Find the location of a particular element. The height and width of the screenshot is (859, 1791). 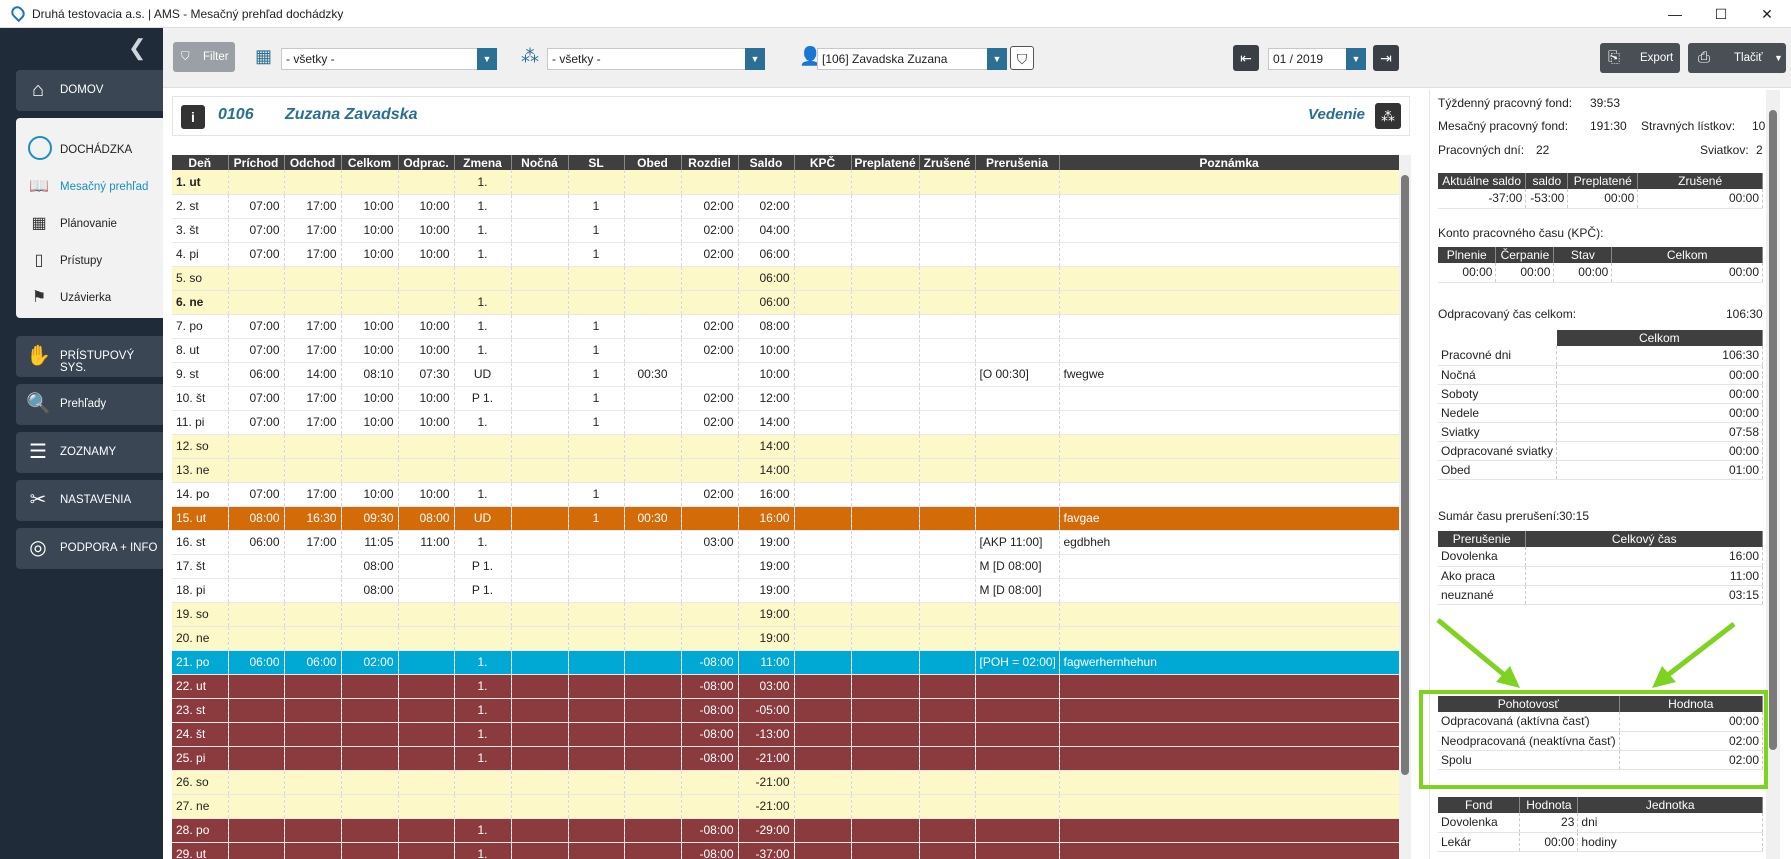

day-row: 17. št 08:00 P 1. 19:00 M [D 08:00] is located at coordinates (785, 566).